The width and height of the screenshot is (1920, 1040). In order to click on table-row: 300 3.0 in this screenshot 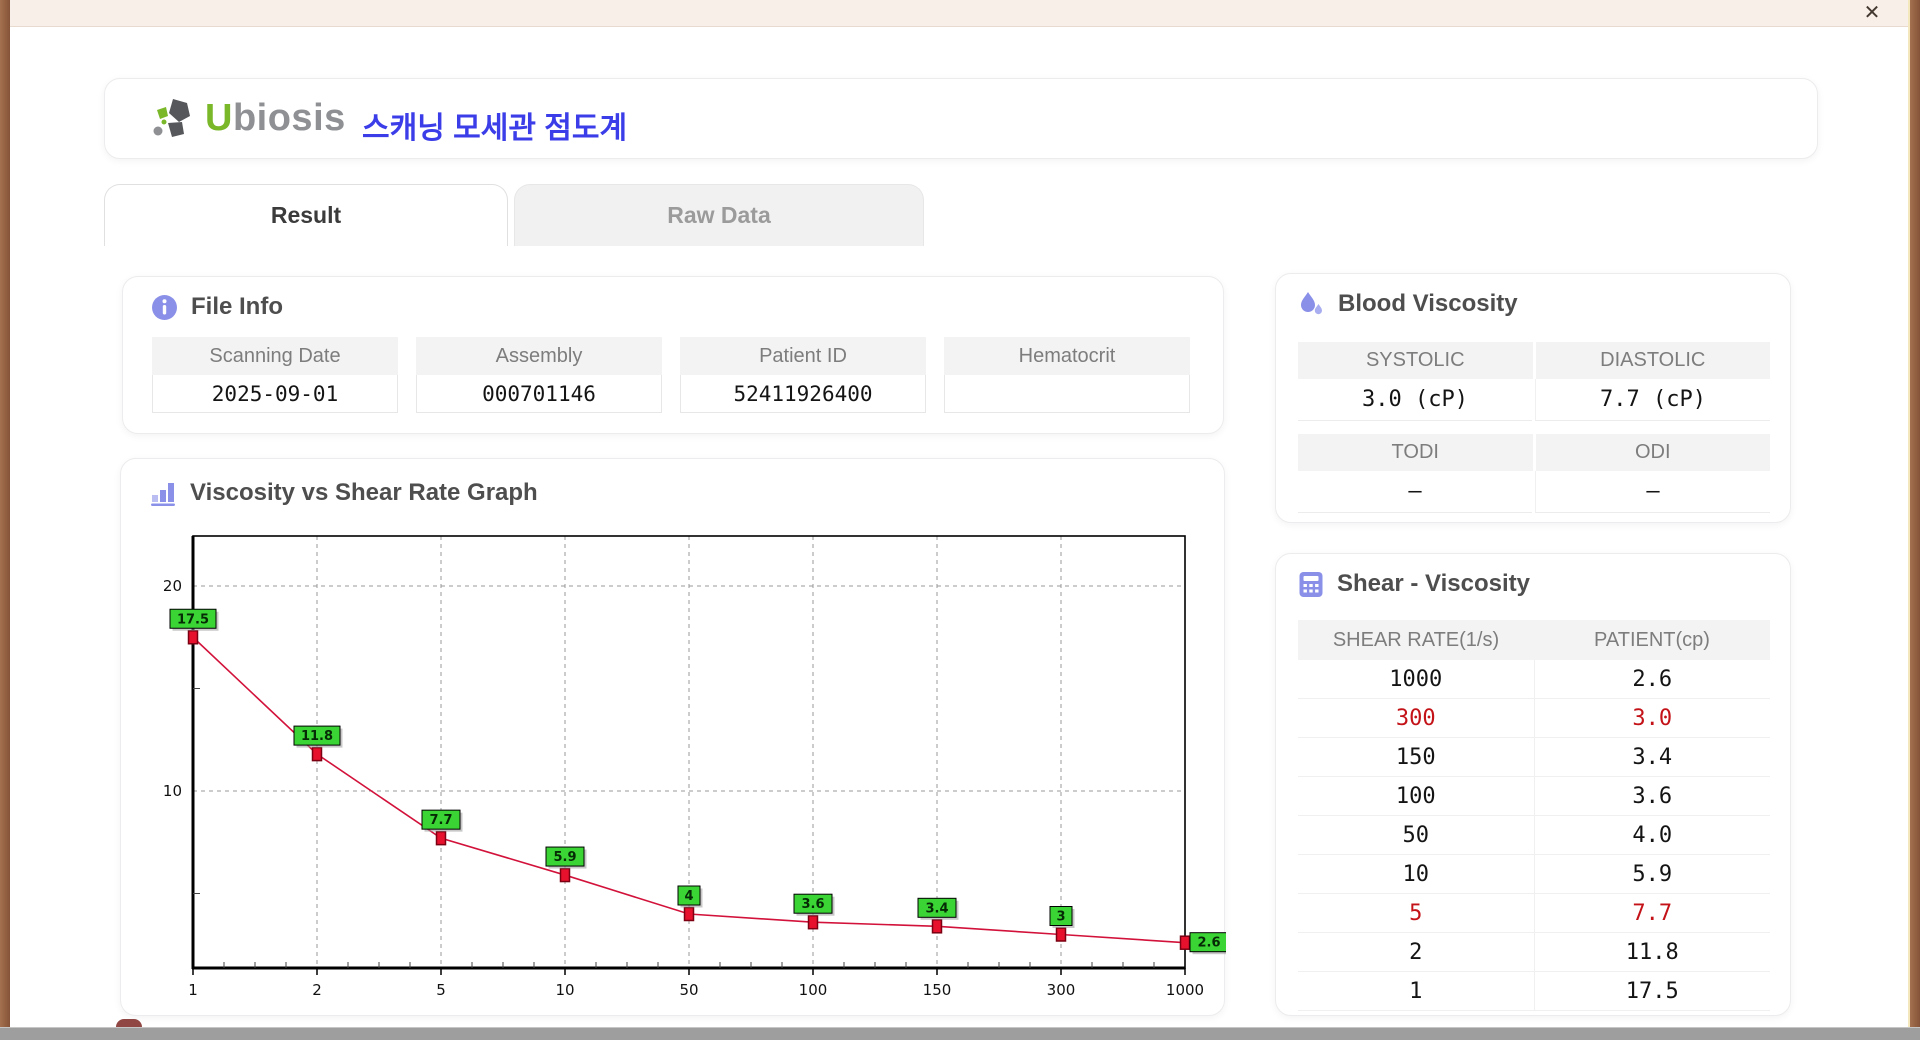, I will do `click(1534, 718)`.